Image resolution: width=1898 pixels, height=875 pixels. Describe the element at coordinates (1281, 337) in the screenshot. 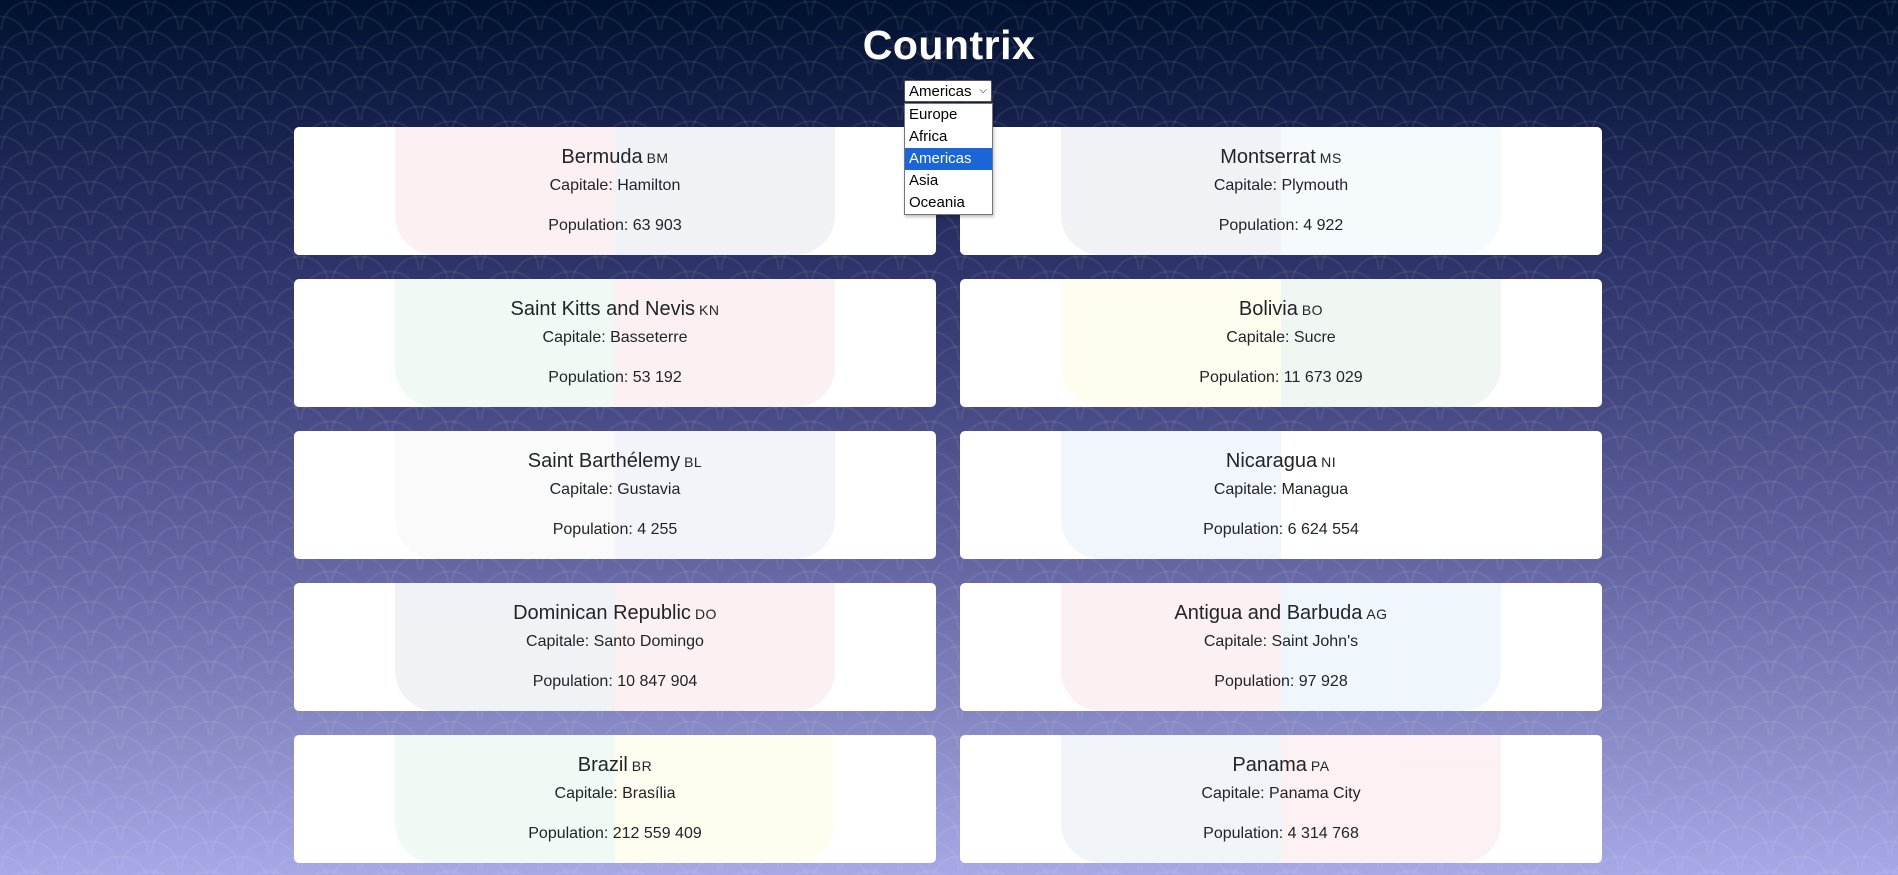

I see `country-capital: Capitale: Sucre` at that location.